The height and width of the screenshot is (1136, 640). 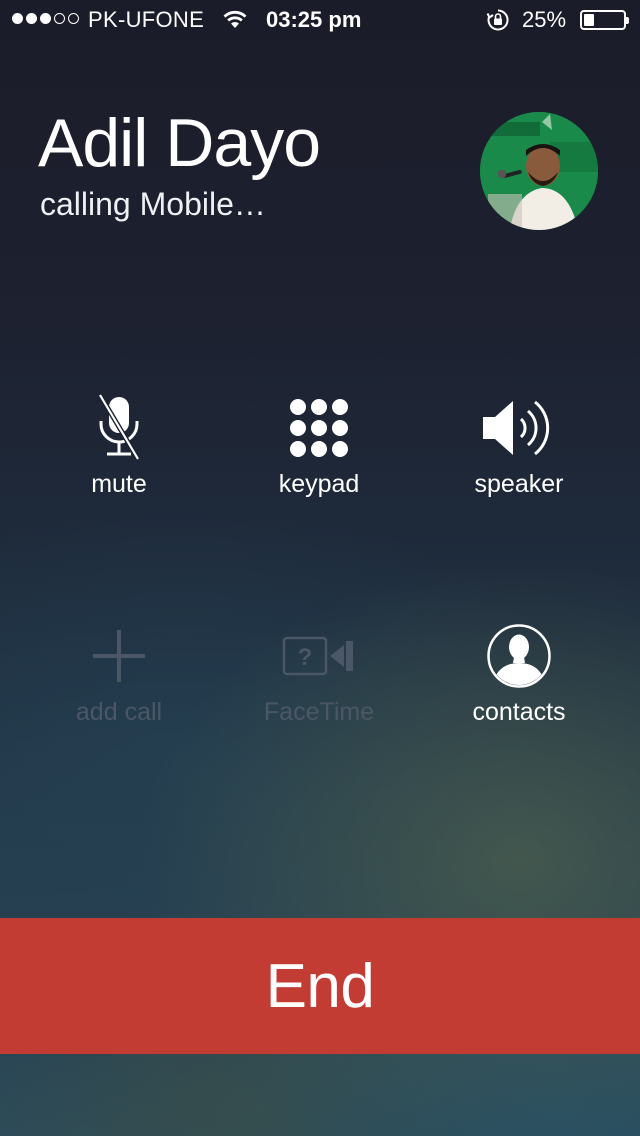 I want to click on contact-silhouette-icon, so click(x=519, y=656).